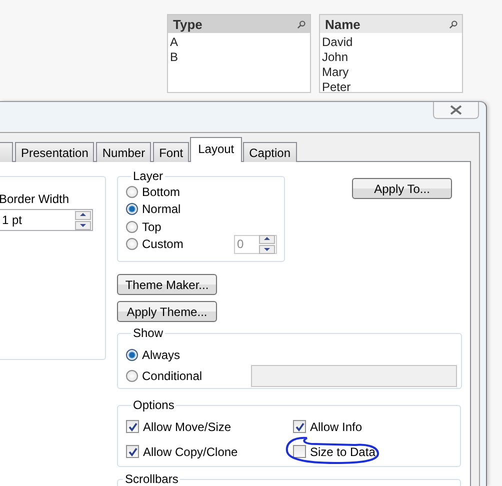  I want to click on list-item: John, so click(391, 57).